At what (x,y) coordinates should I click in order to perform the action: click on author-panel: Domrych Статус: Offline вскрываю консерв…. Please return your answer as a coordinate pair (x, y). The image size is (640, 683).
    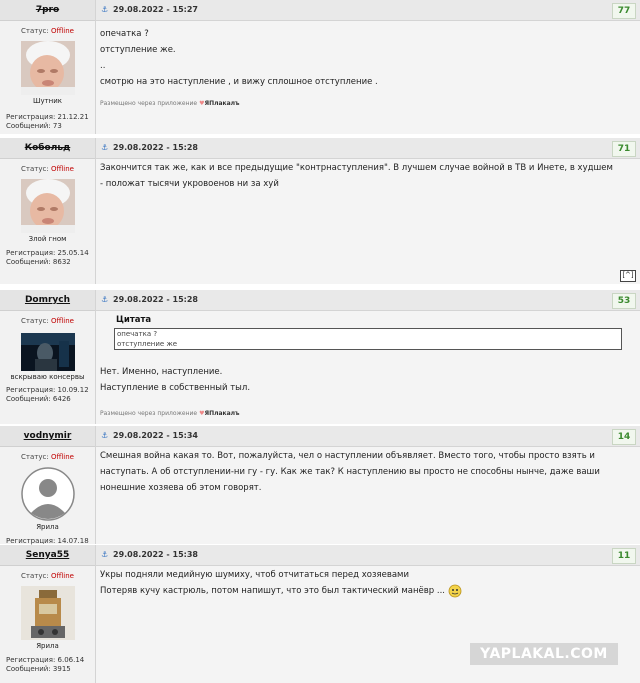
    Looking at the image, I should click on (48, 357).